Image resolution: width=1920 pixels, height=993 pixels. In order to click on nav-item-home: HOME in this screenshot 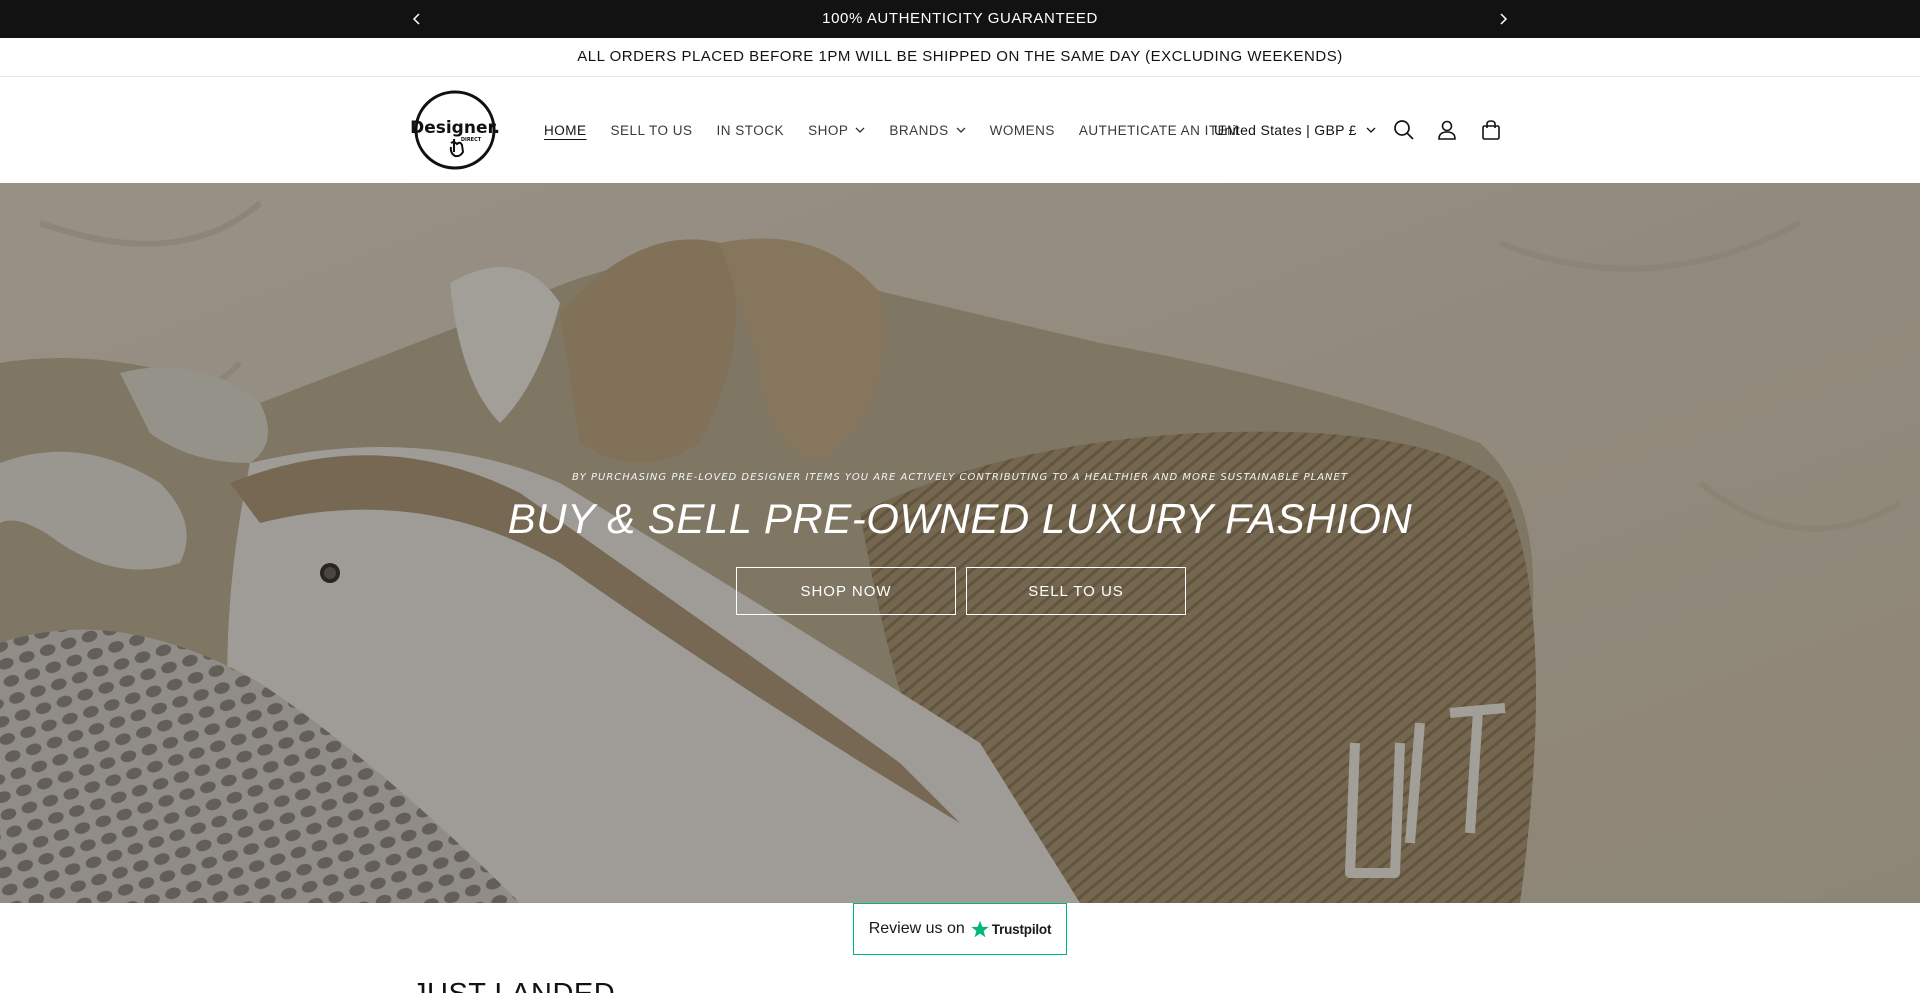, I will do `click(565, 130)`.